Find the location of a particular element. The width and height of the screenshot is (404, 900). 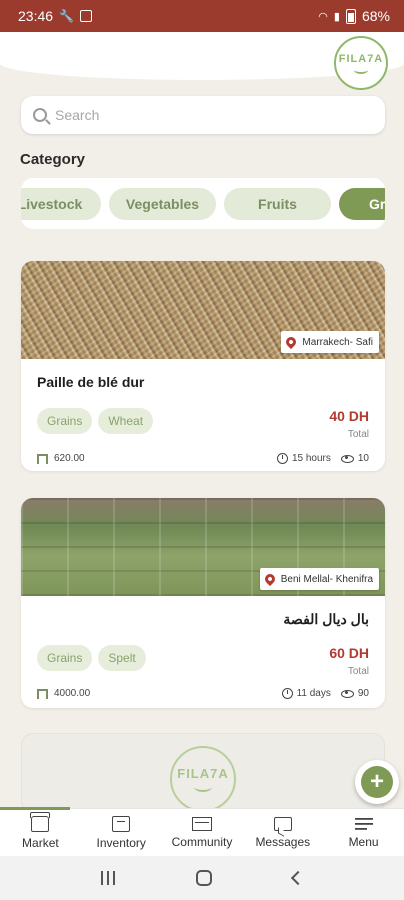

home-icon is located at coordinates (203, 878).